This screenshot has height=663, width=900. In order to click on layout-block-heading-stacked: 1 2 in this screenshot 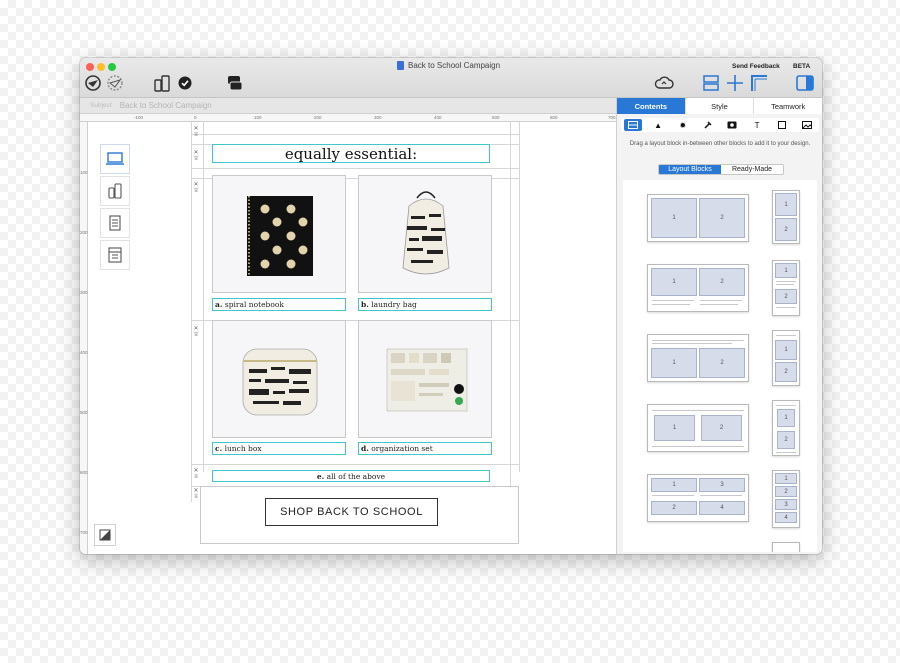, I will do `click(786, 358)`.